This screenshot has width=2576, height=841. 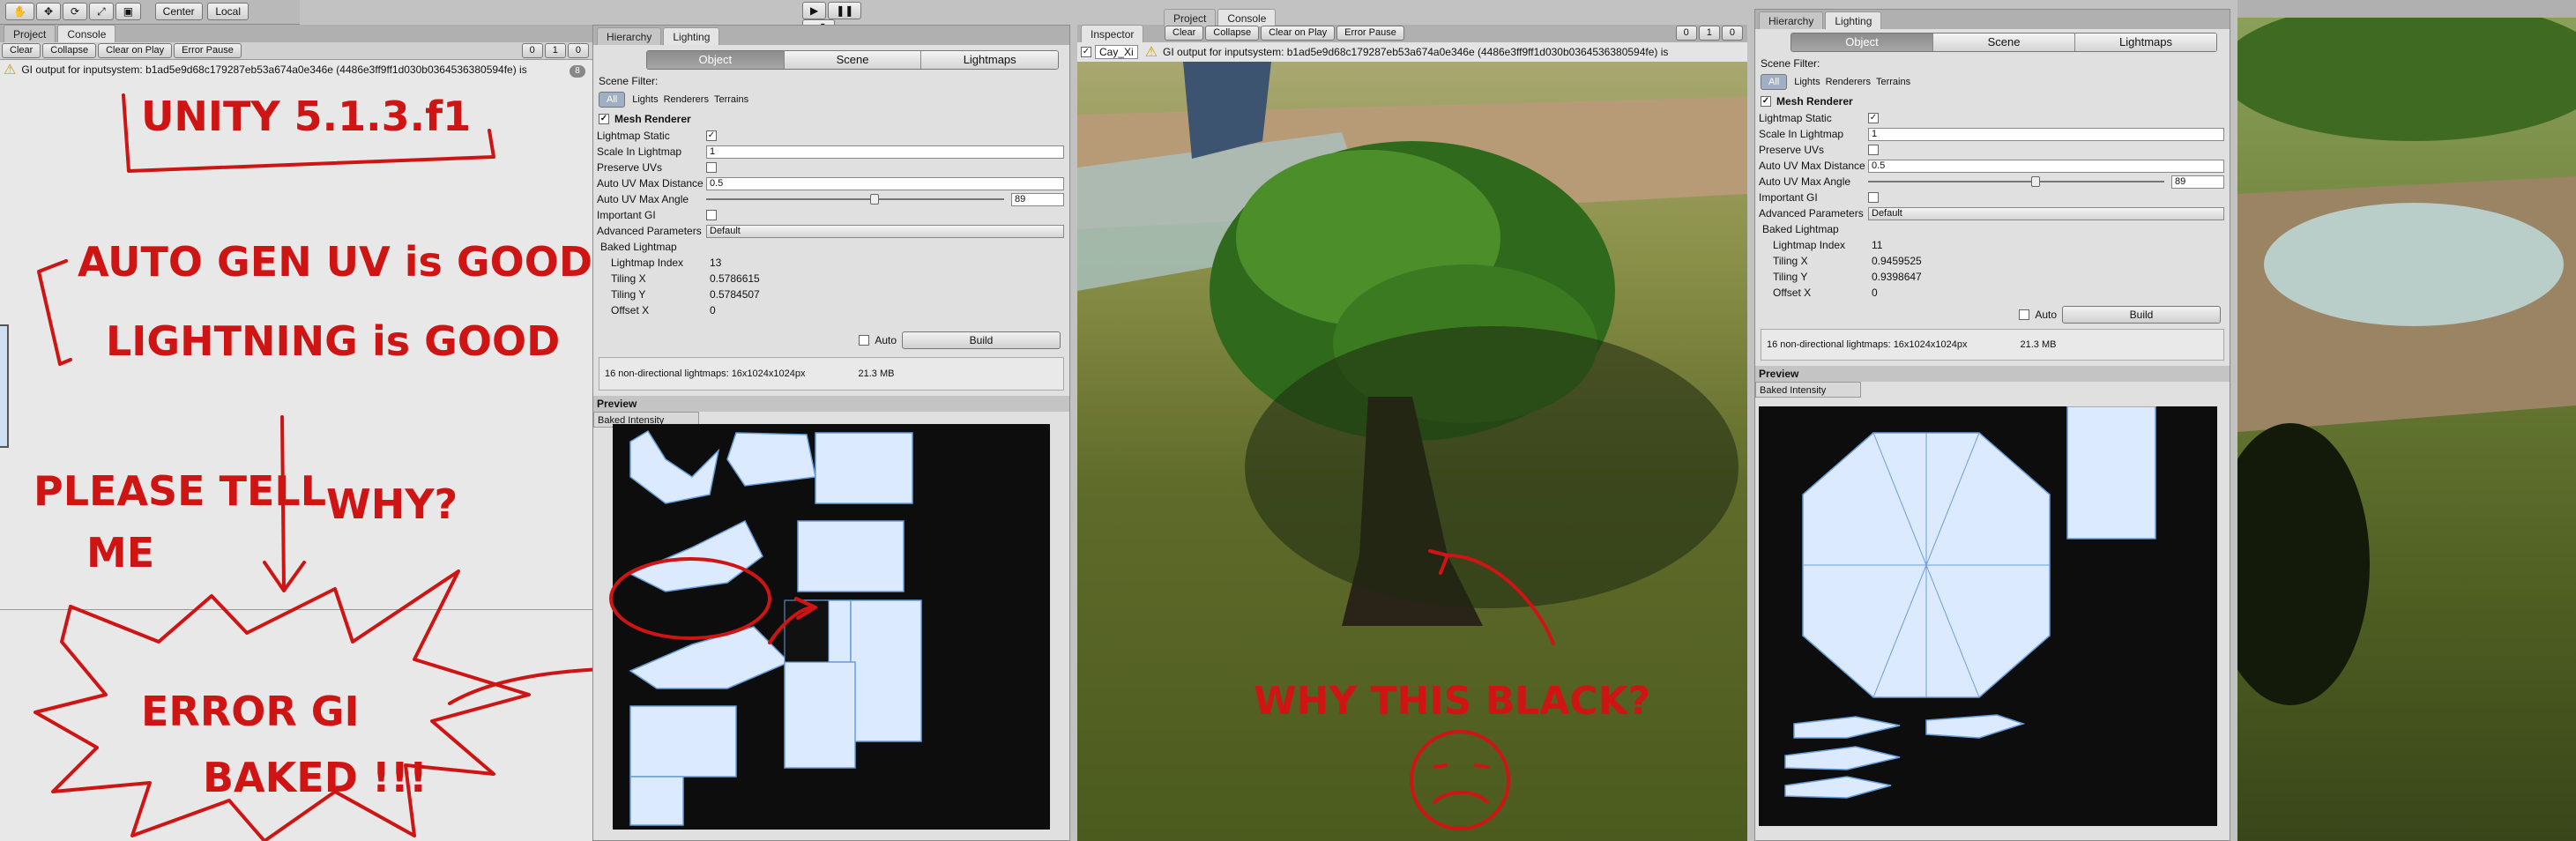 I want to click on build-button: Build, so click(x=981, y=340).